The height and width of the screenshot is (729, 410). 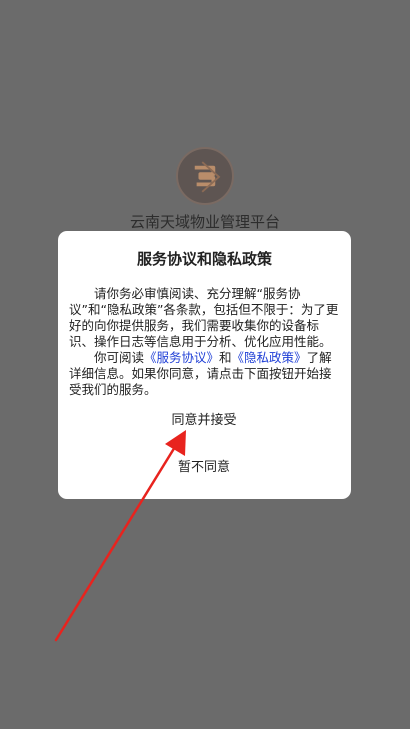 I want to click on privacy-policy-link: 《隐私政策》, so click(x=269, y=357).